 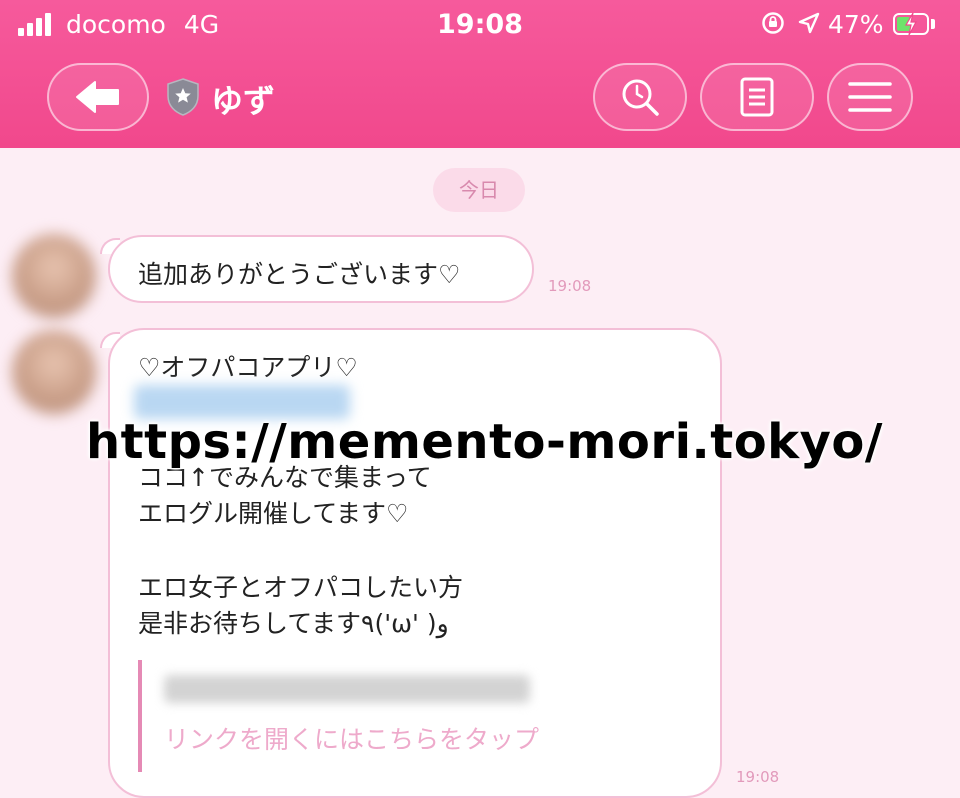 I want to click on battery-tip, so click(x=933, y=24).